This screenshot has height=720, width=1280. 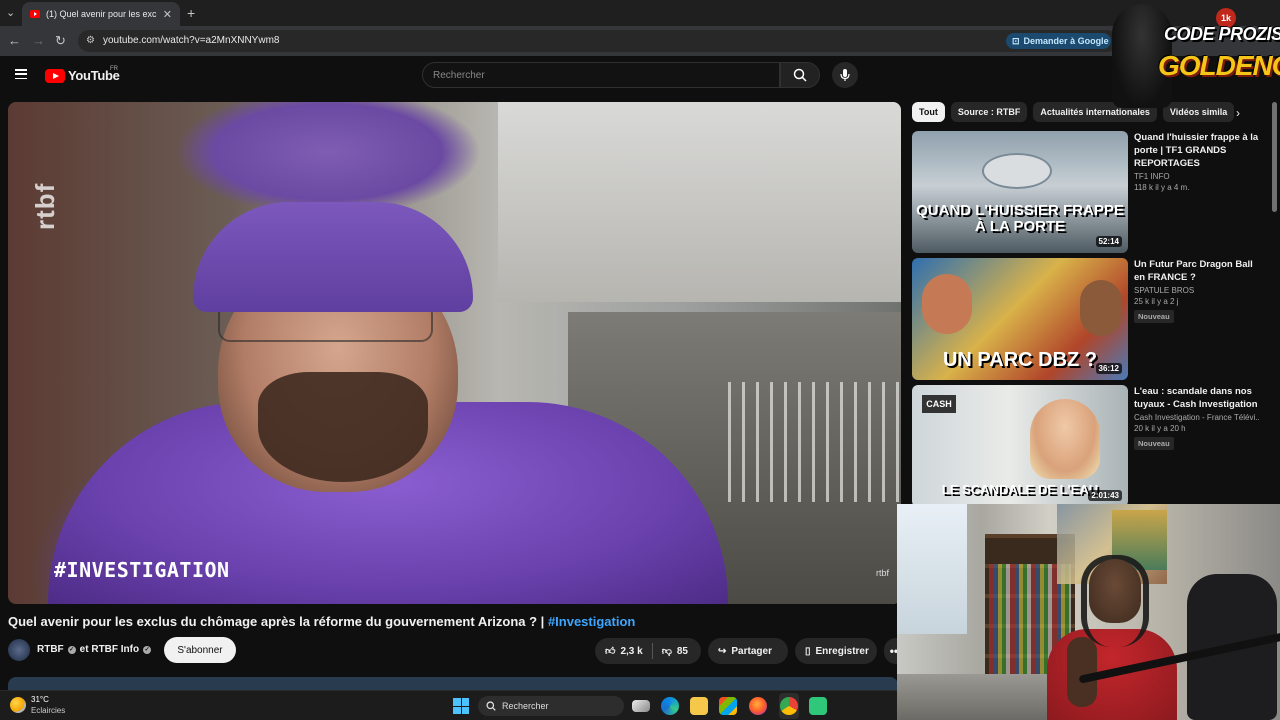 What do you see at coordinates (21, 74) in the screenshot?
I see `menu-icon` at bounding box center [21, 74].